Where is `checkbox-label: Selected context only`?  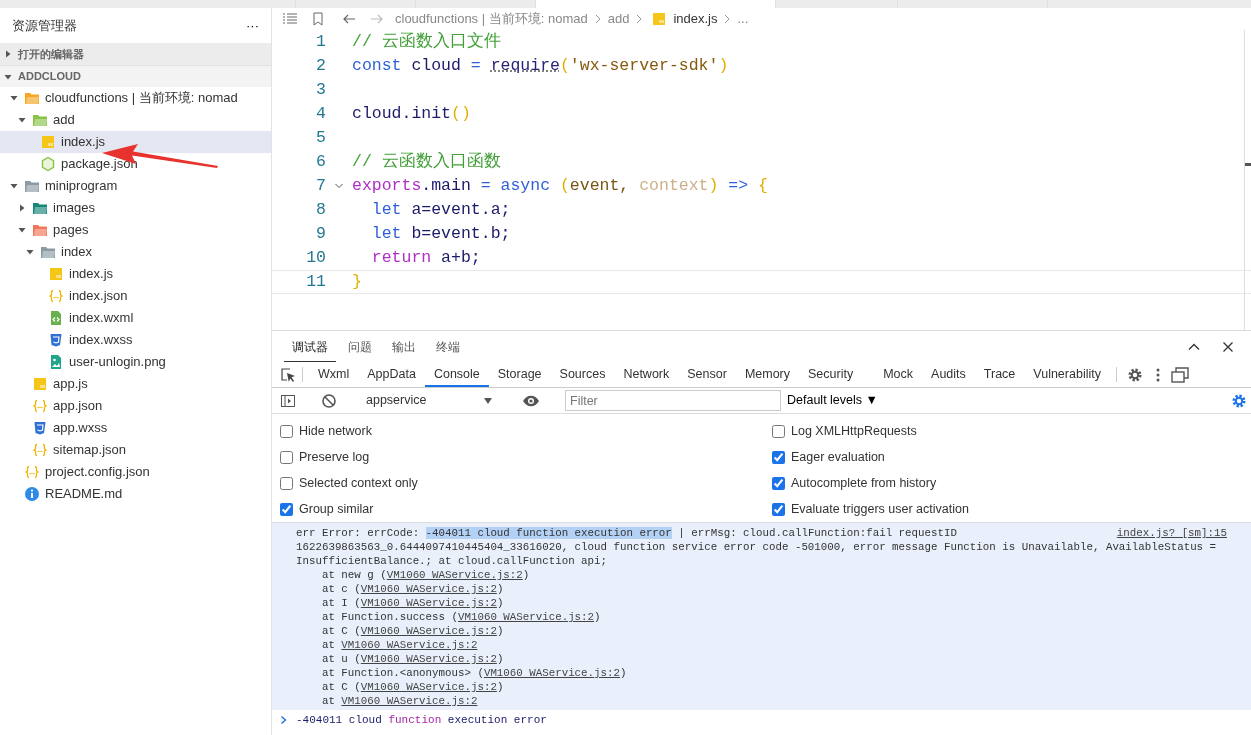 checkbox-label: Selected context only is located at coordinates (358, 483).